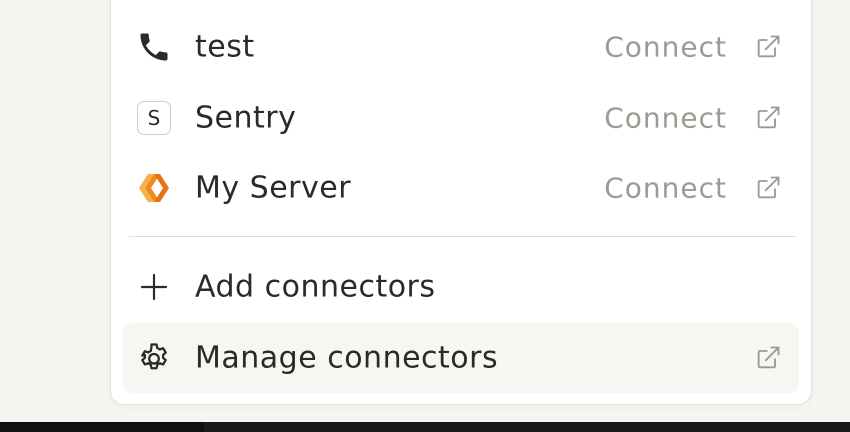 This screenshot has width=850, height=432. What do you see at coordinates (102, 427) in the screenshot?
I see `taskbar-segment` at bounding box center [102, 427].